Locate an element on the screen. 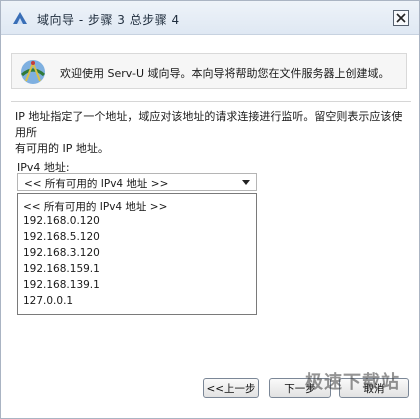 This screenshot has width=420, height=419. window-title: 域向导 - 步骤 3 总步骤 4 is located at coordinates (108, 20).